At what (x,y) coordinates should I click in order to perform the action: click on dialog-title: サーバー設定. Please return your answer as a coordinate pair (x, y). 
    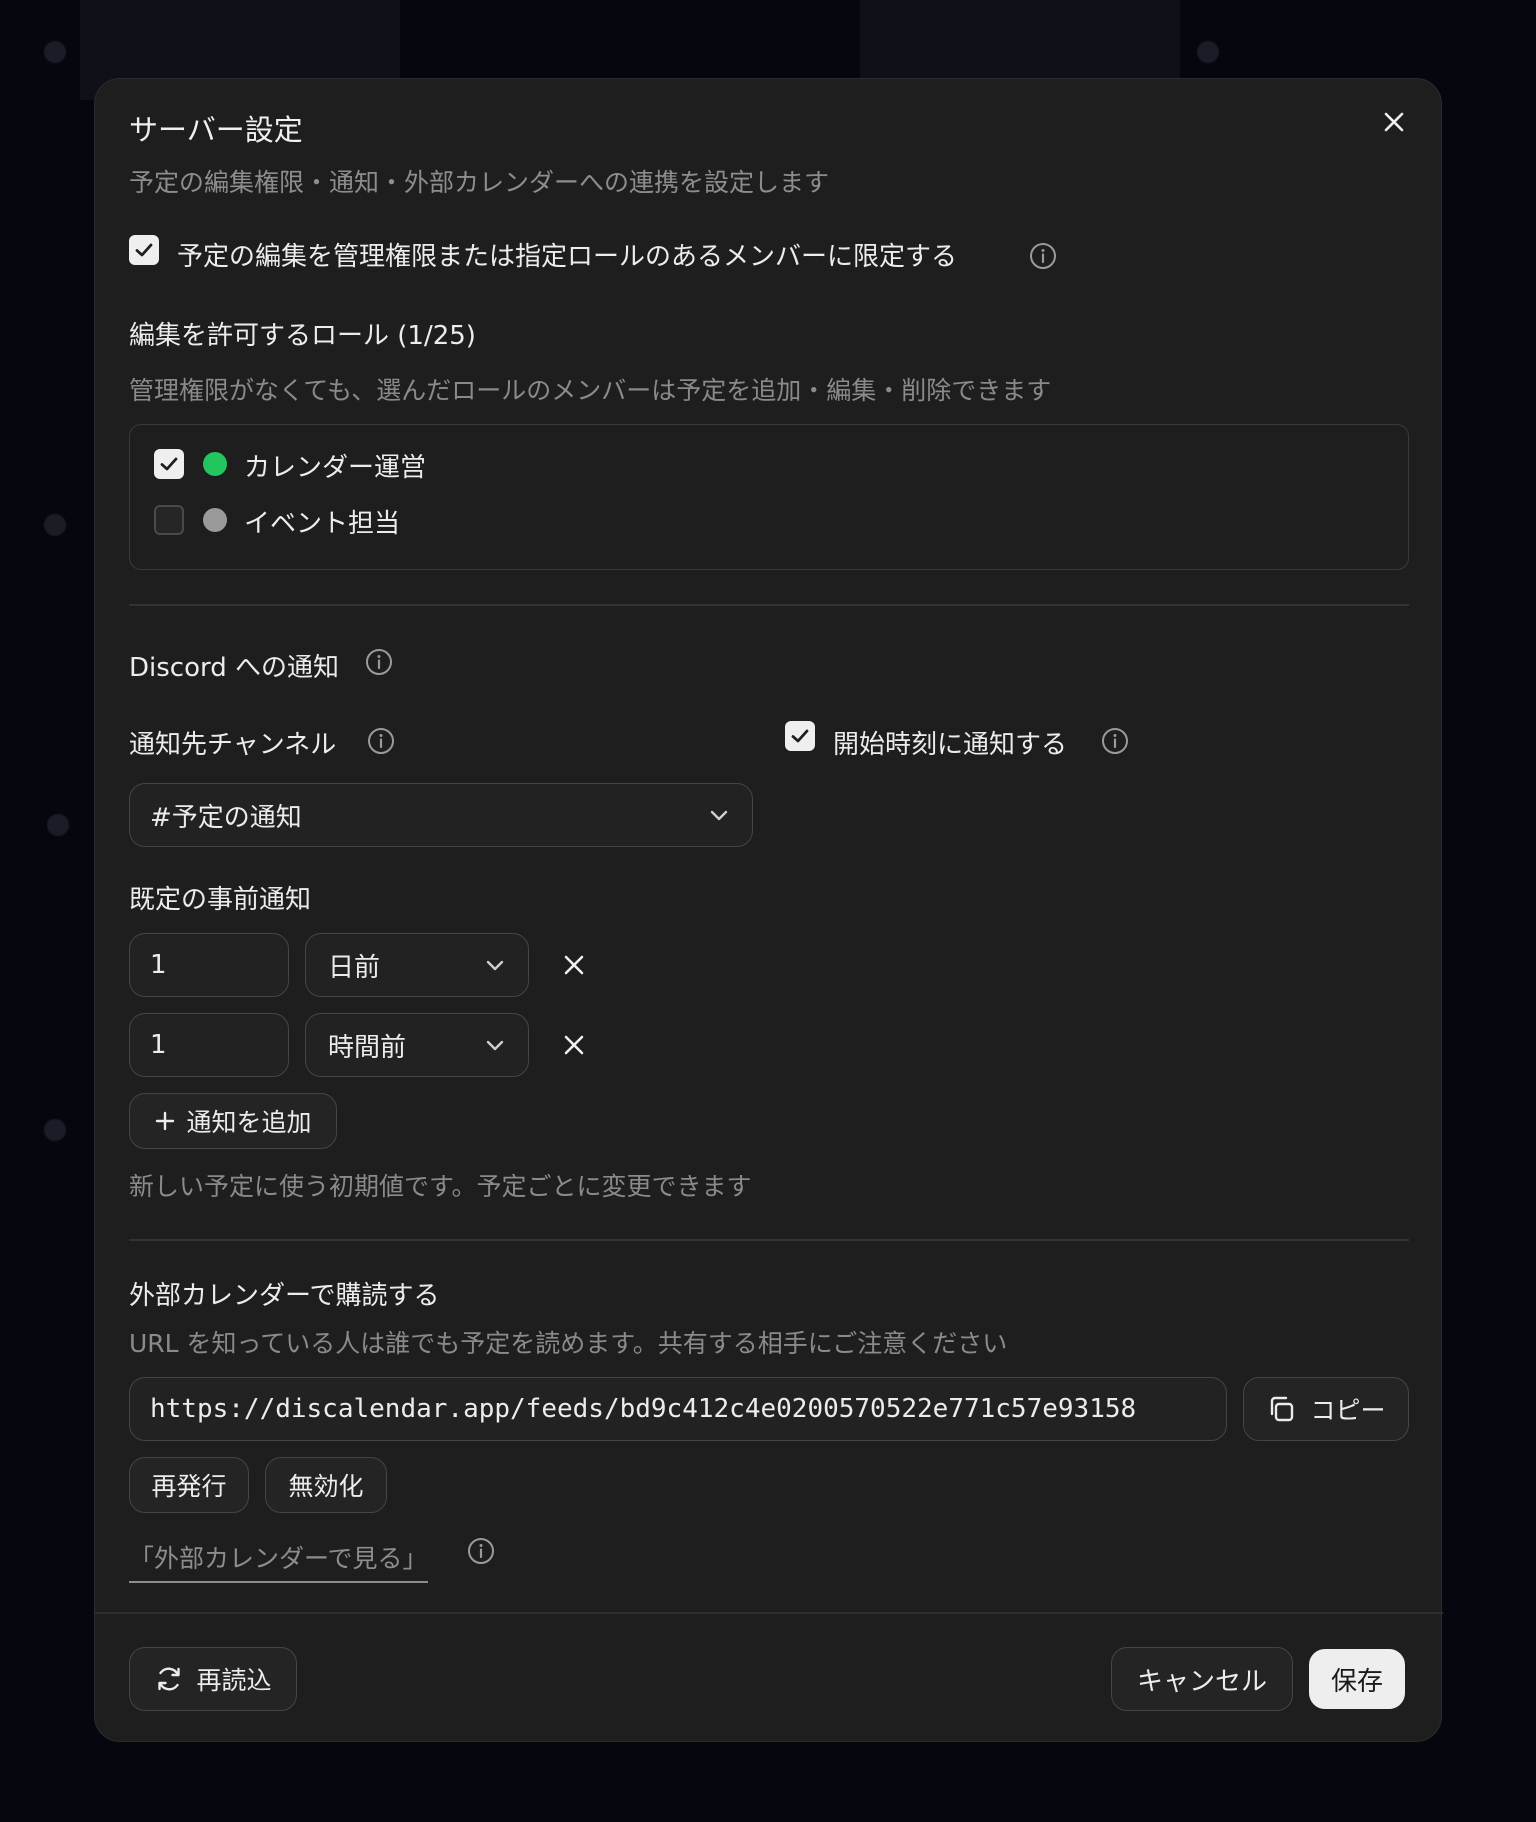
    Looking at the image, I should click on (216, 130).